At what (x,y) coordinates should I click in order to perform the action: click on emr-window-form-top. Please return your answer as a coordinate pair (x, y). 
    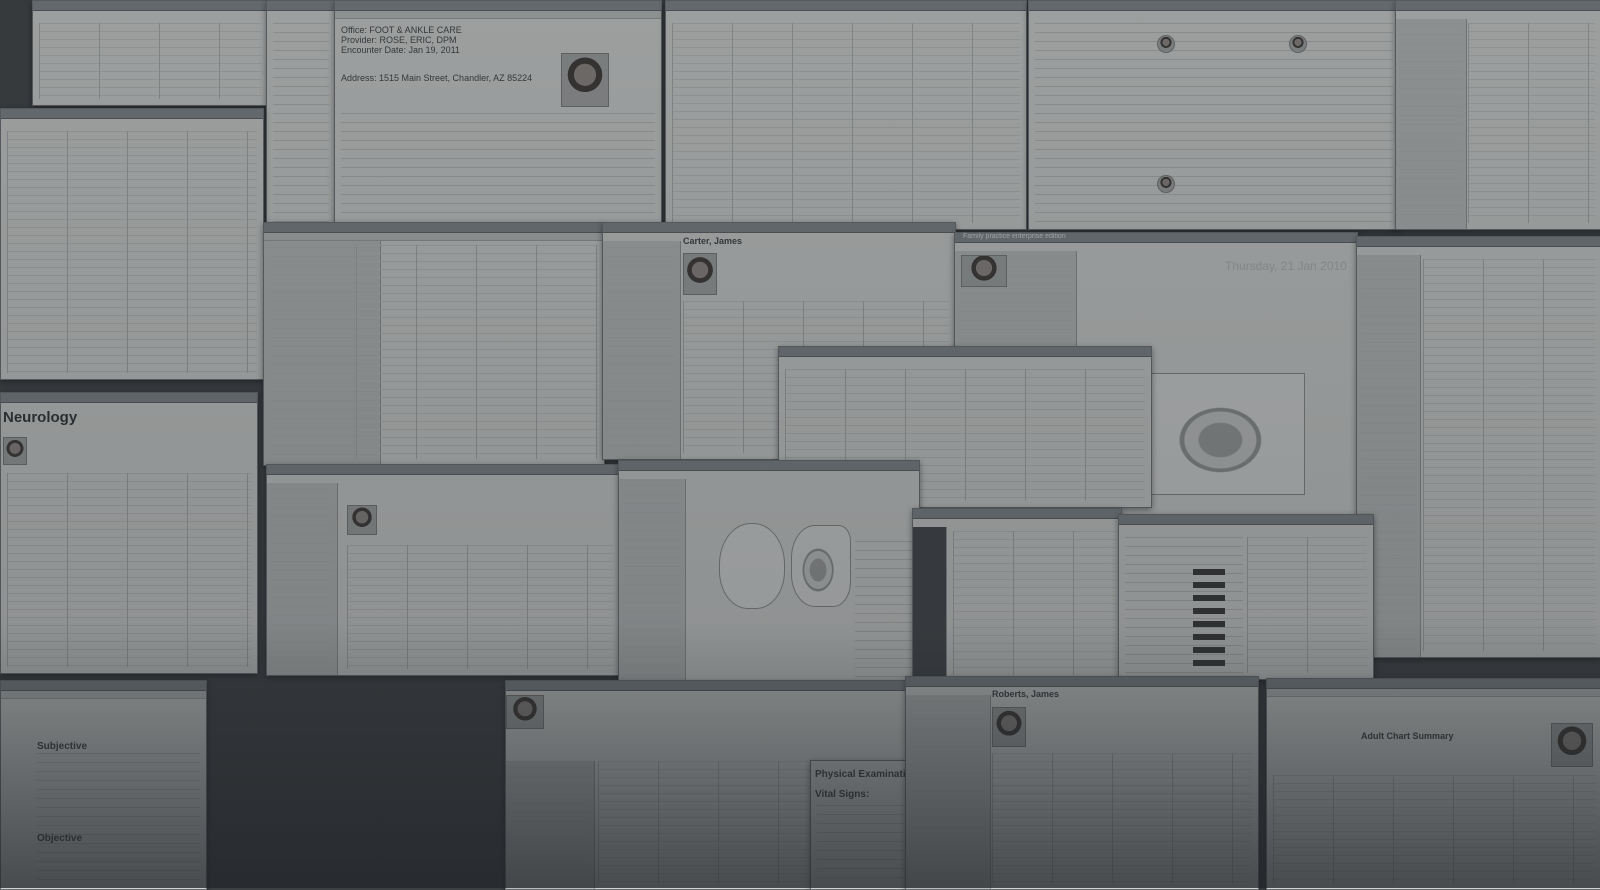
    Looking at the image, I should click on (846, 115).